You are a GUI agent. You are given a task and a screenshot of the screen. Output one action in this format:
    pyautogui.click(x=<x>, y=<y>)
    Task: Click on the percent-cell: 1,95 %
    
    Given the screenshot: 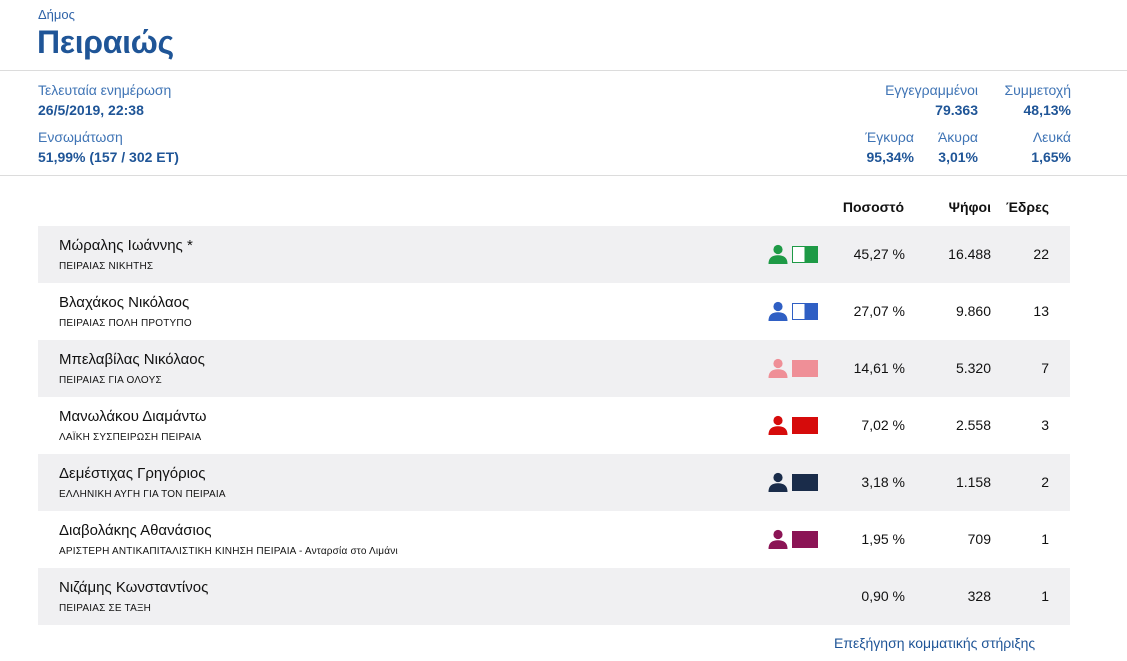 What is the action you would take?
    pyautogui.click(x=883, y=539)
    